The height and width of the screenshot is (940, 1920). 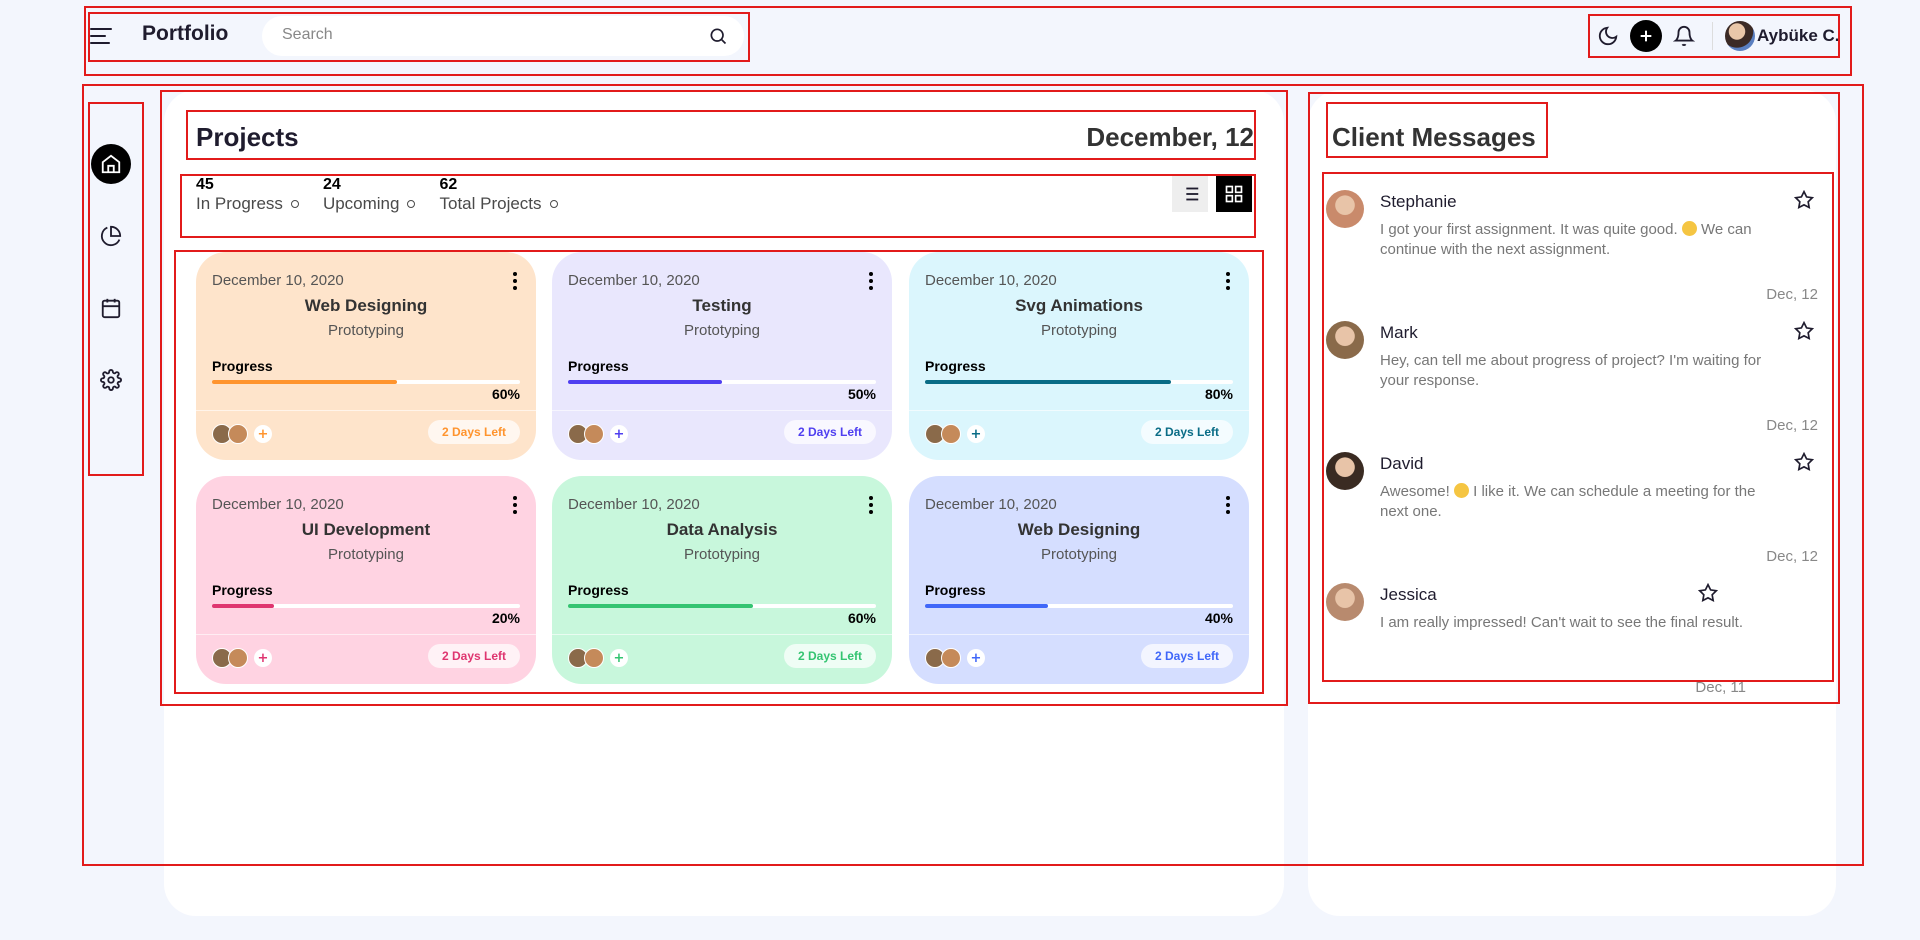 I want to click on pie-chart-icon, so click(x=111, y=235).